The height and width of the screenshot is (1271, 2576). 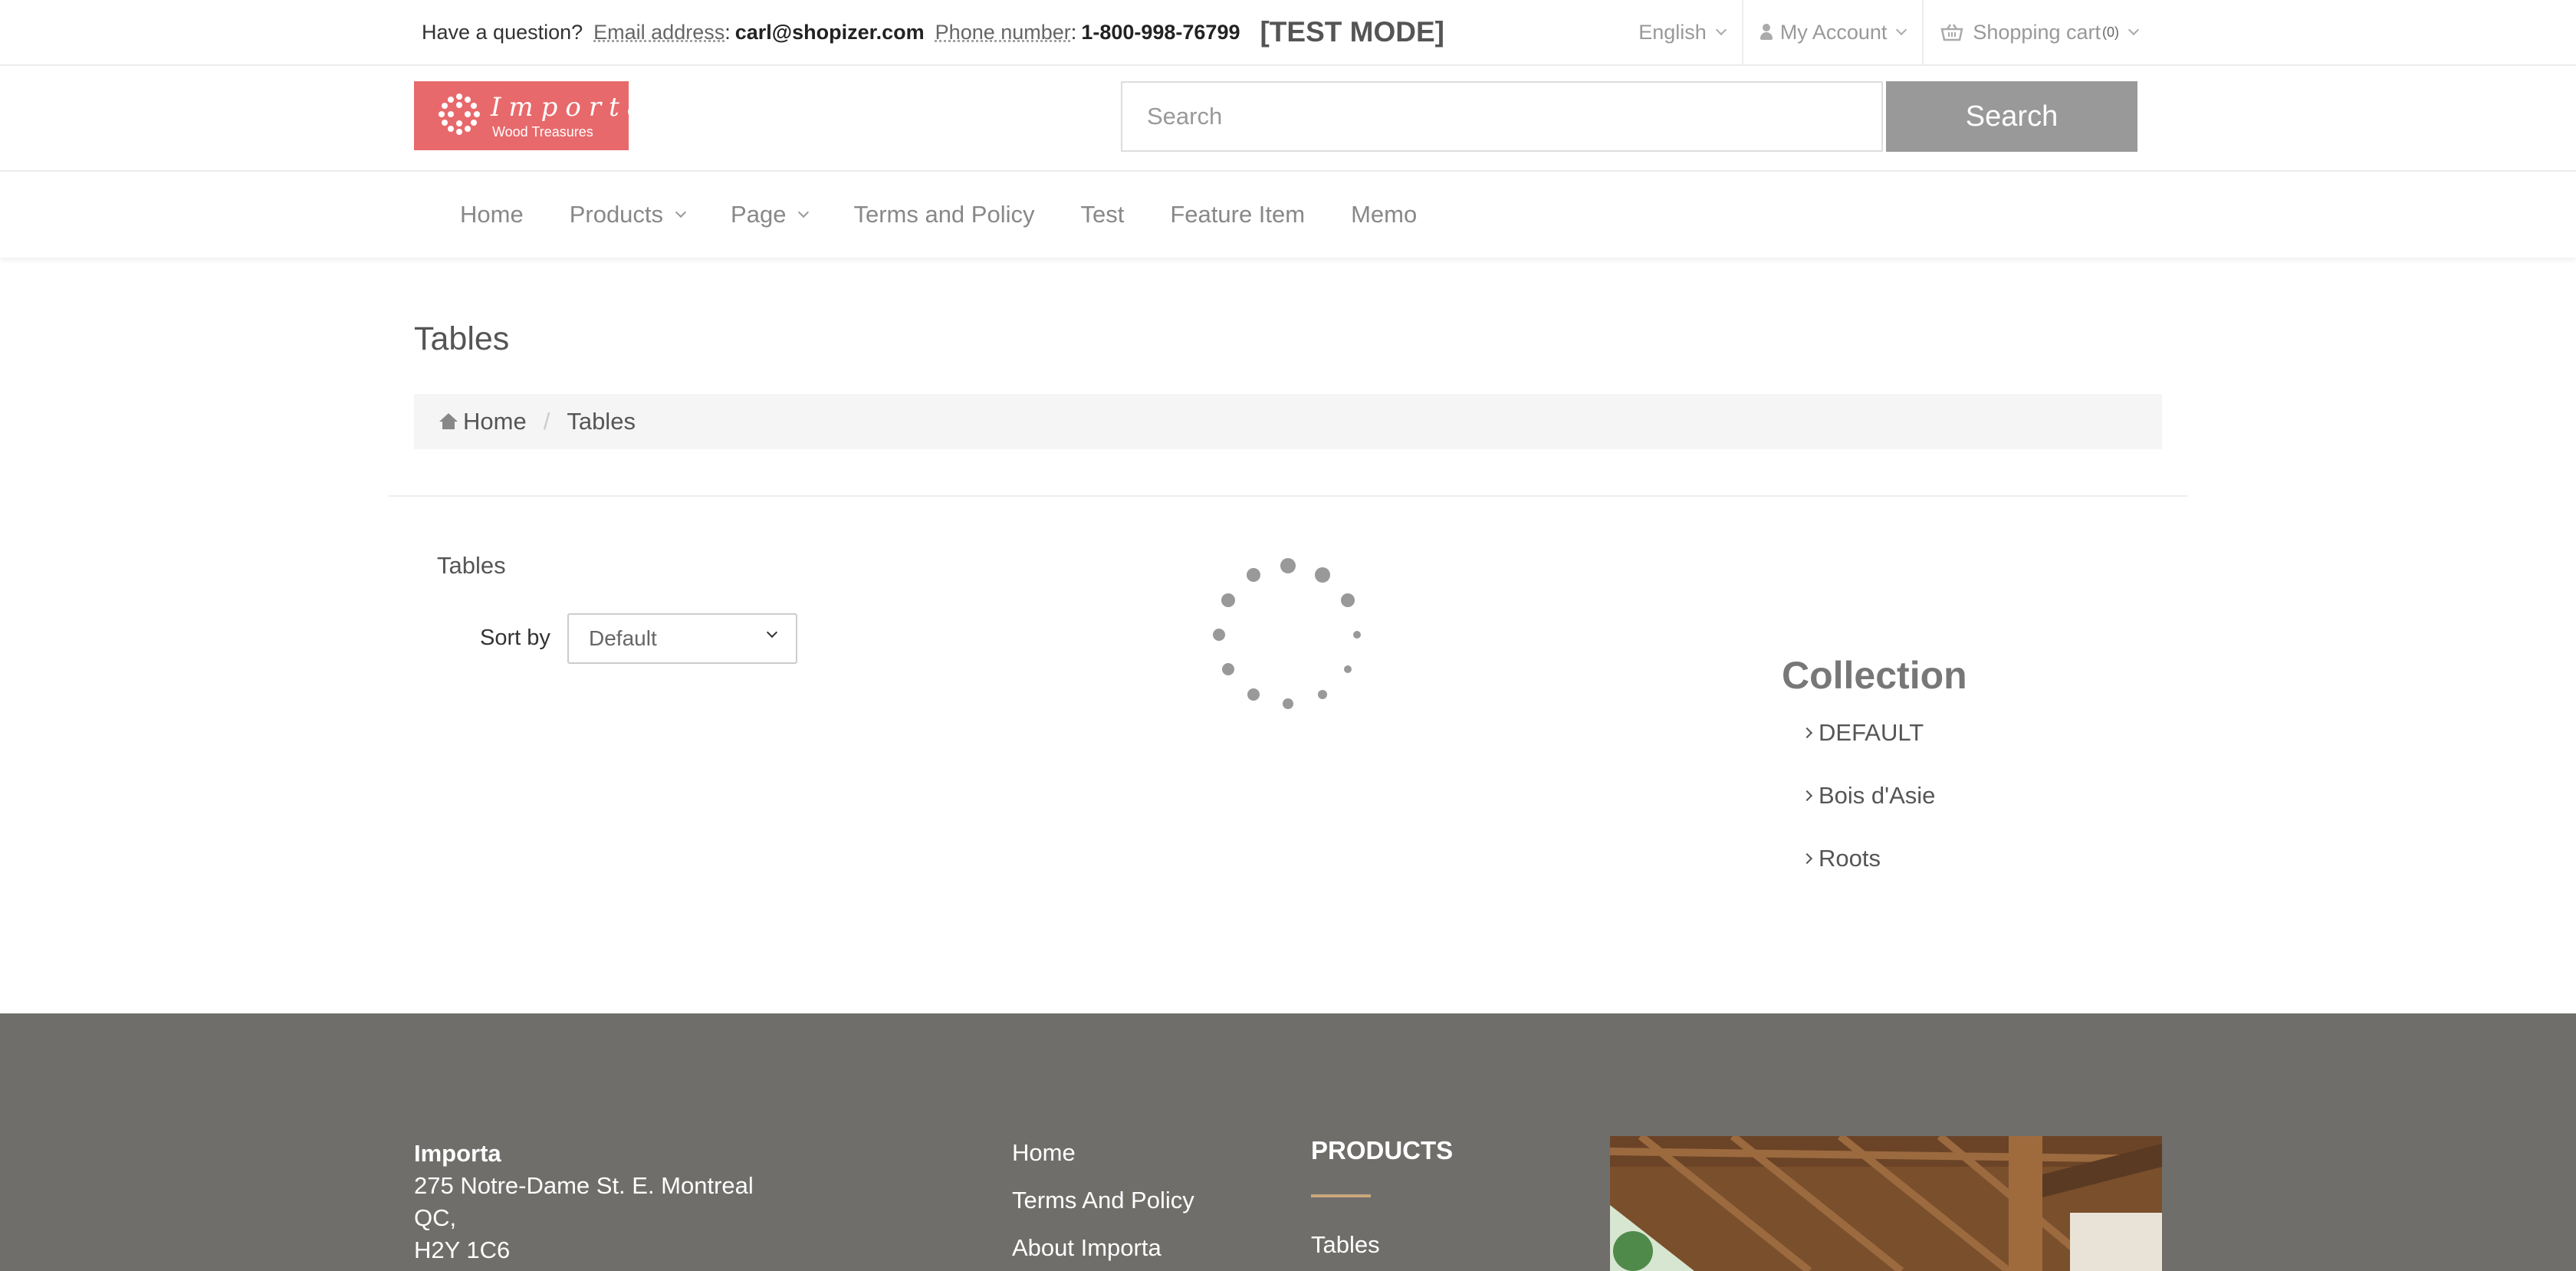 I want to click on nav-item-products: Products, so click(x=628, y=215).